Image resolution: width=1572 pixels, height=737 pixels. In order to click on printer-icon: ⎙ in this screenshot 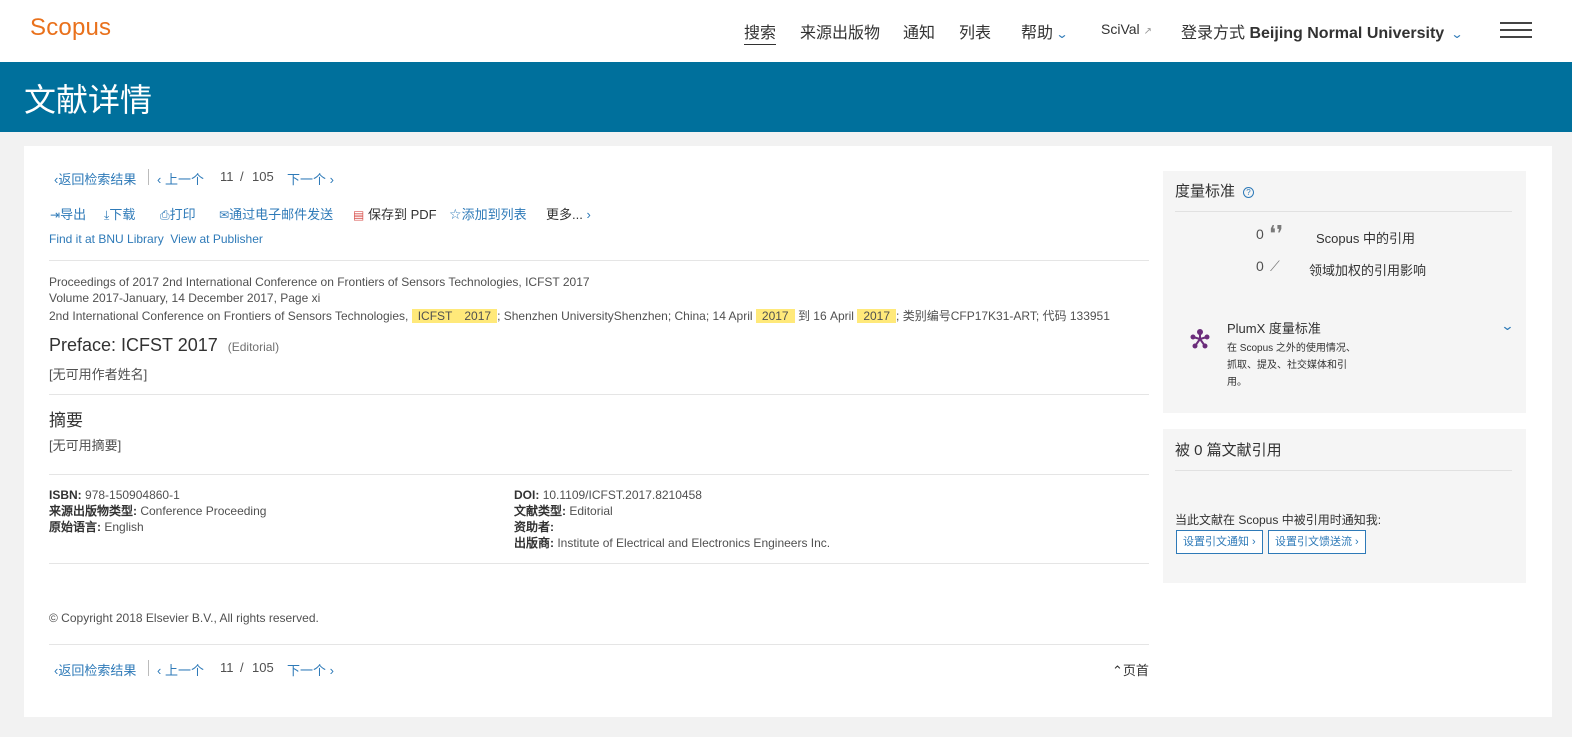, I will do `click(165, 215)`.